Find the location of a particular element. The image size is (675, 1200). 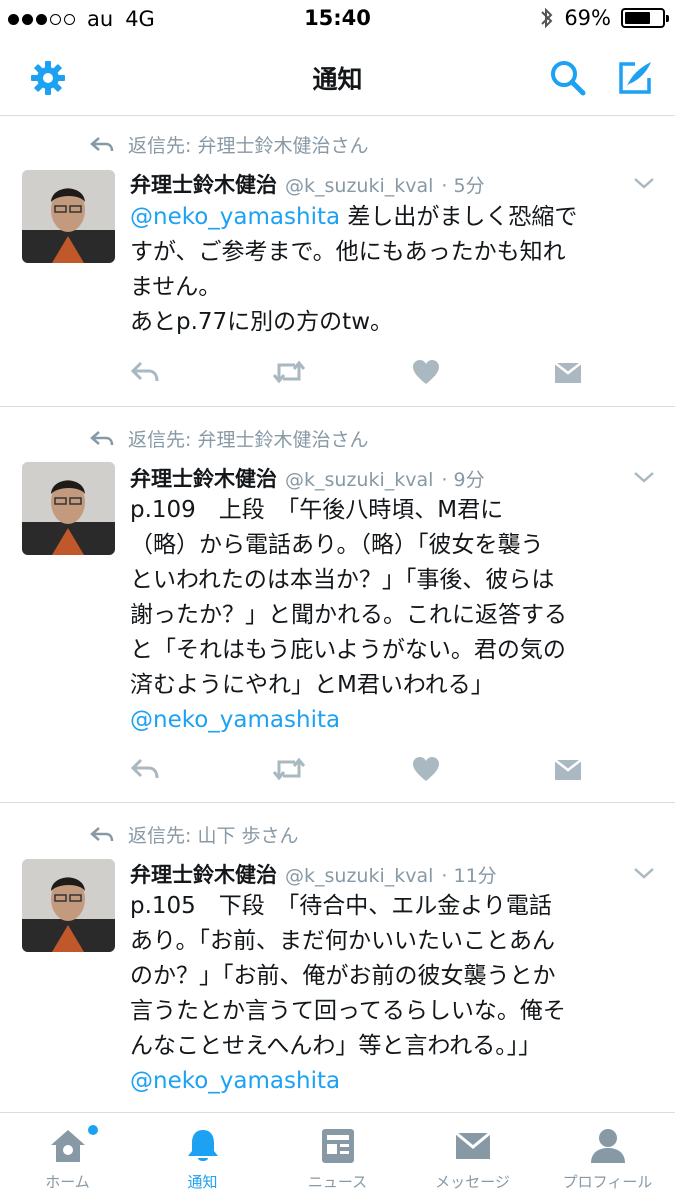

tab-profile: プロフィール is located at coordinates (607, 1156).